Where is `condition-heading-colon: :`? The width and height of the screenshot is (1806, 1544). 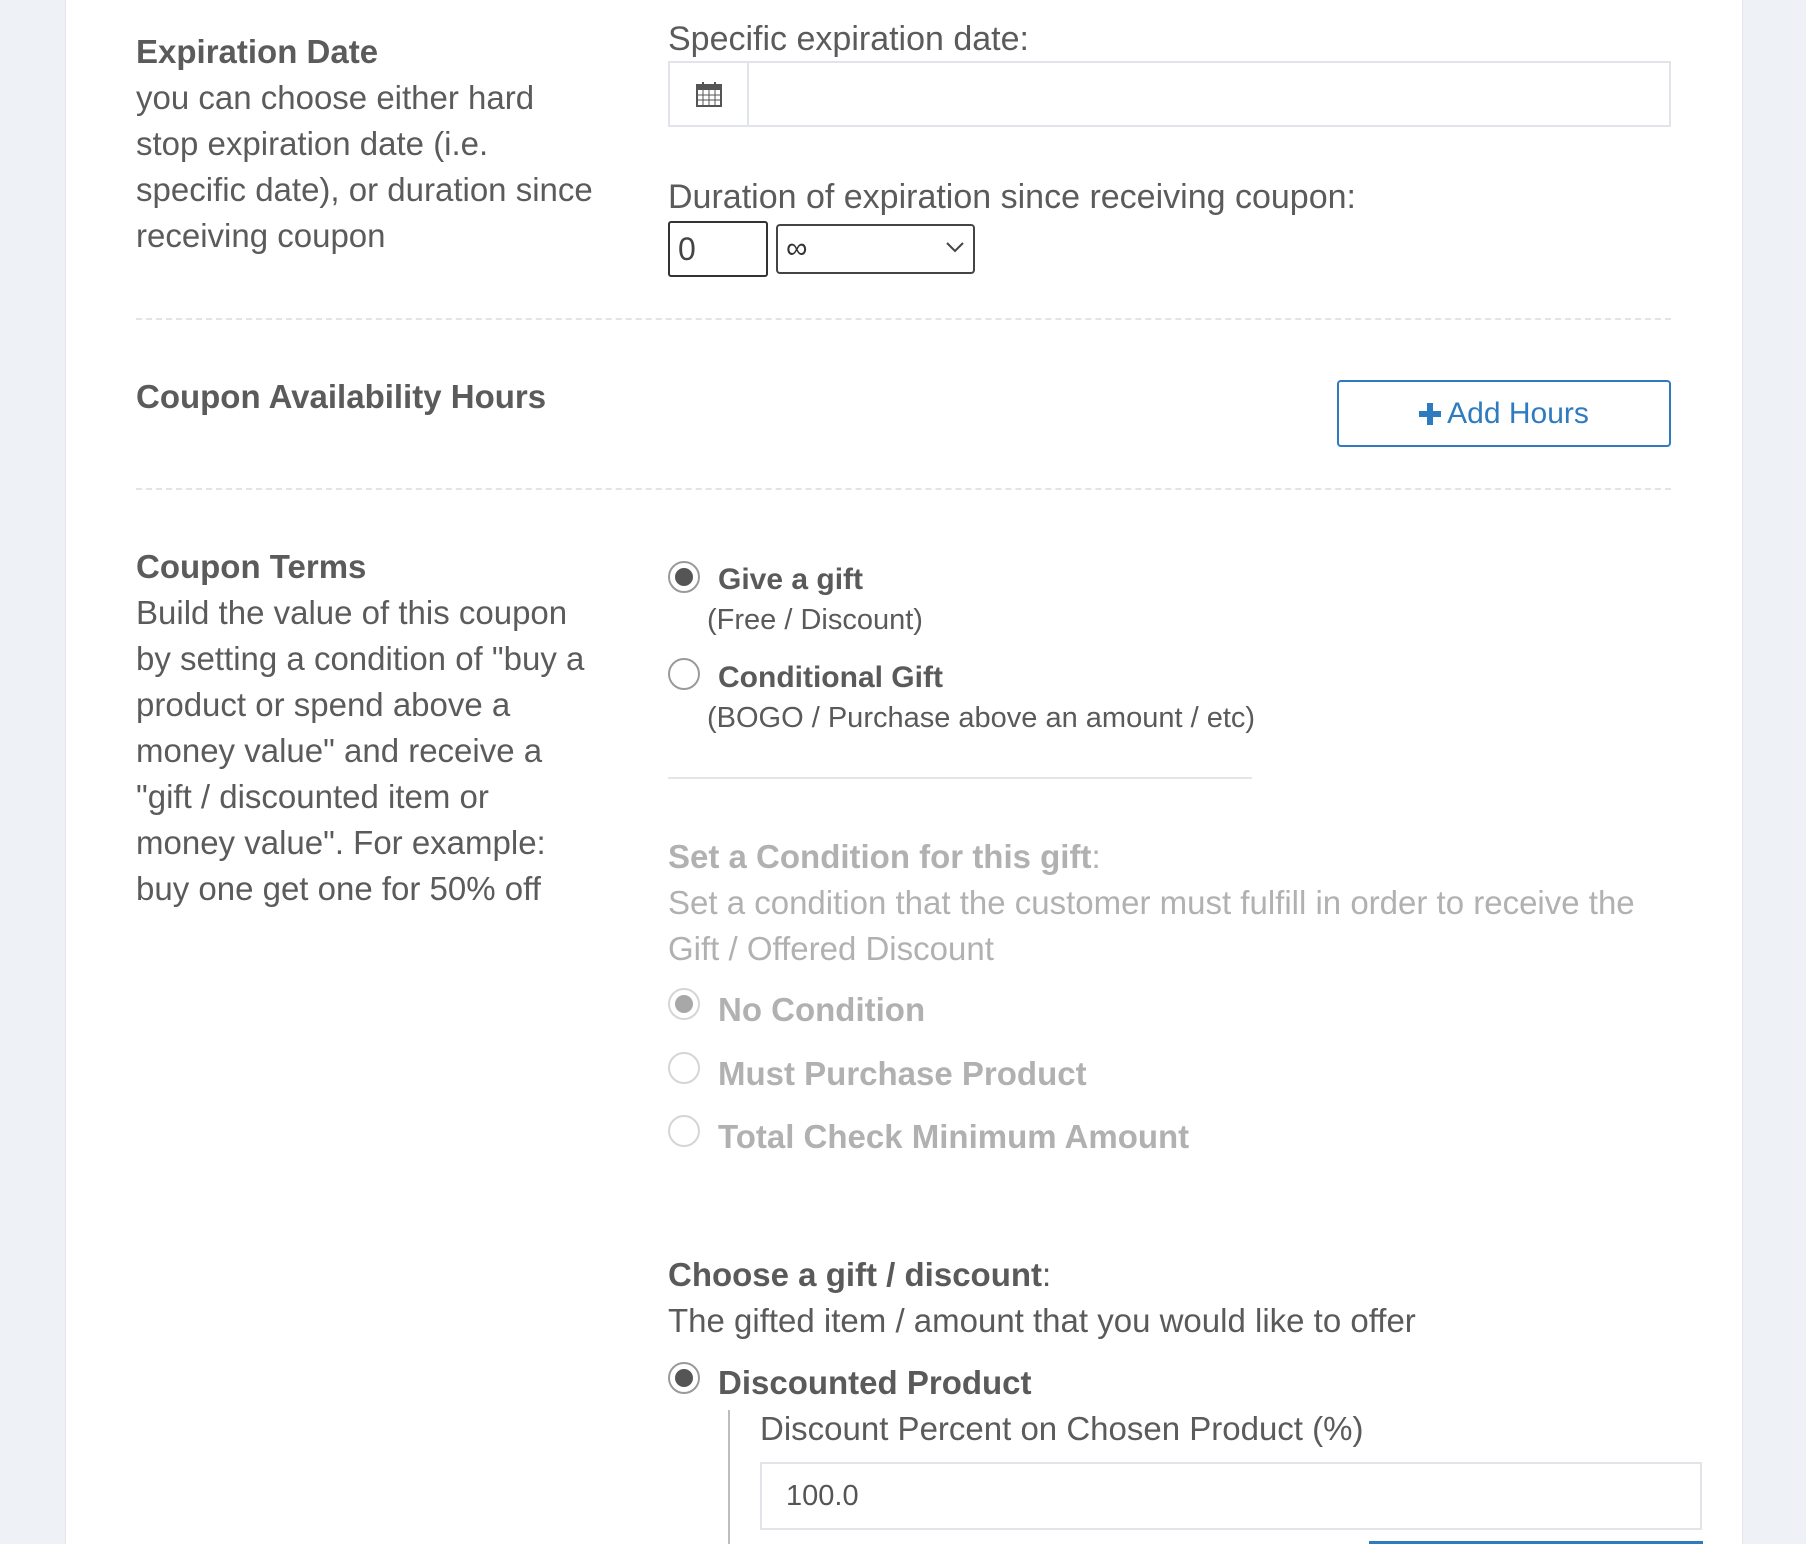
condition-heading-colon: : is located at coordinates (1096, 856).